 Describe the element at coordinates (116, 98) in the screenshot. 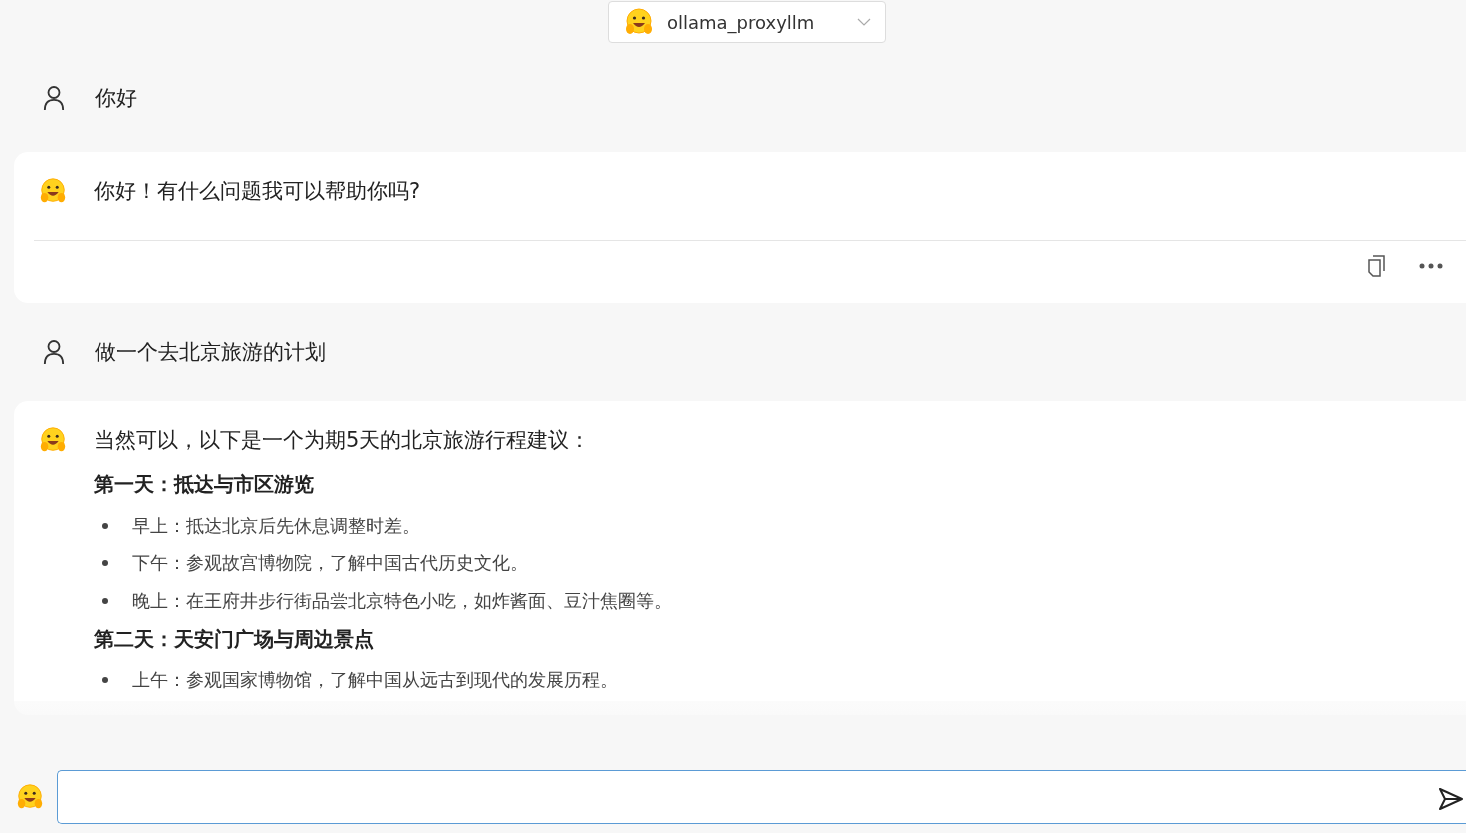

I see `user-message: 你好` at that location.